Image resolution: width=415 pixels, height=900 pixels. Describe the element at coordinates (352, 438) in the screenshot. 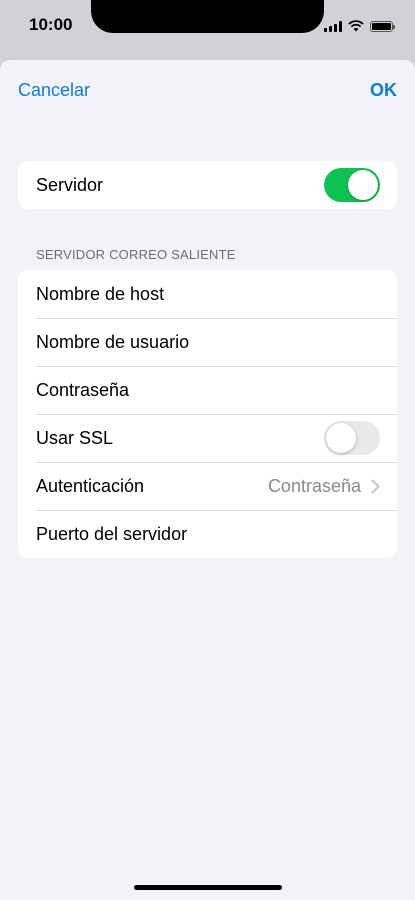

I see `use-ssl-toggle` at that location.